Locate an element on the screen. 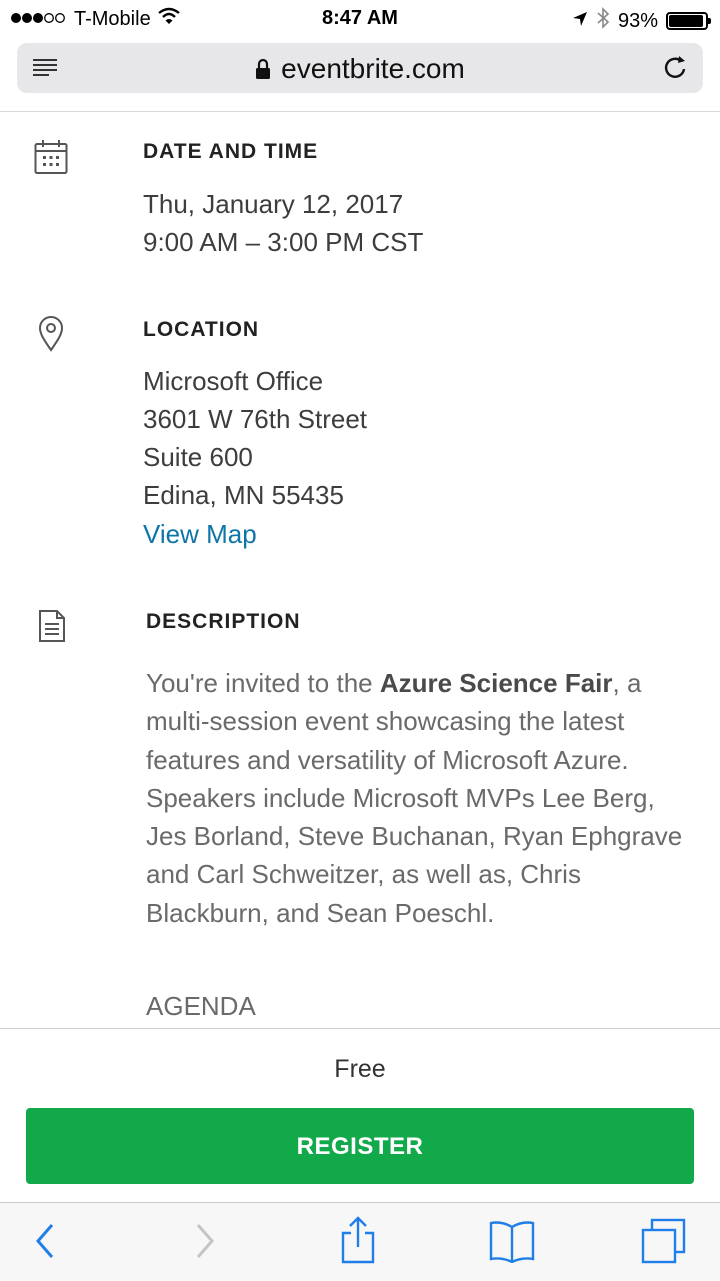  status-right: 93% is located at coordinates (641, 21).